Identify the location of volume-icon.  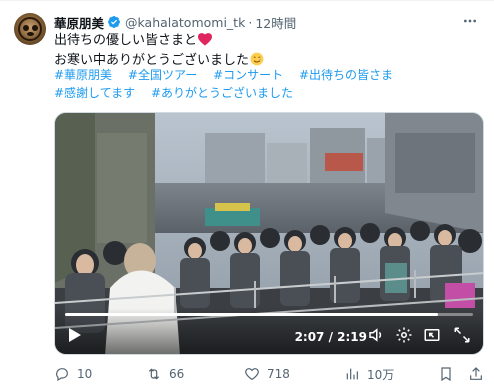
(376, 335).